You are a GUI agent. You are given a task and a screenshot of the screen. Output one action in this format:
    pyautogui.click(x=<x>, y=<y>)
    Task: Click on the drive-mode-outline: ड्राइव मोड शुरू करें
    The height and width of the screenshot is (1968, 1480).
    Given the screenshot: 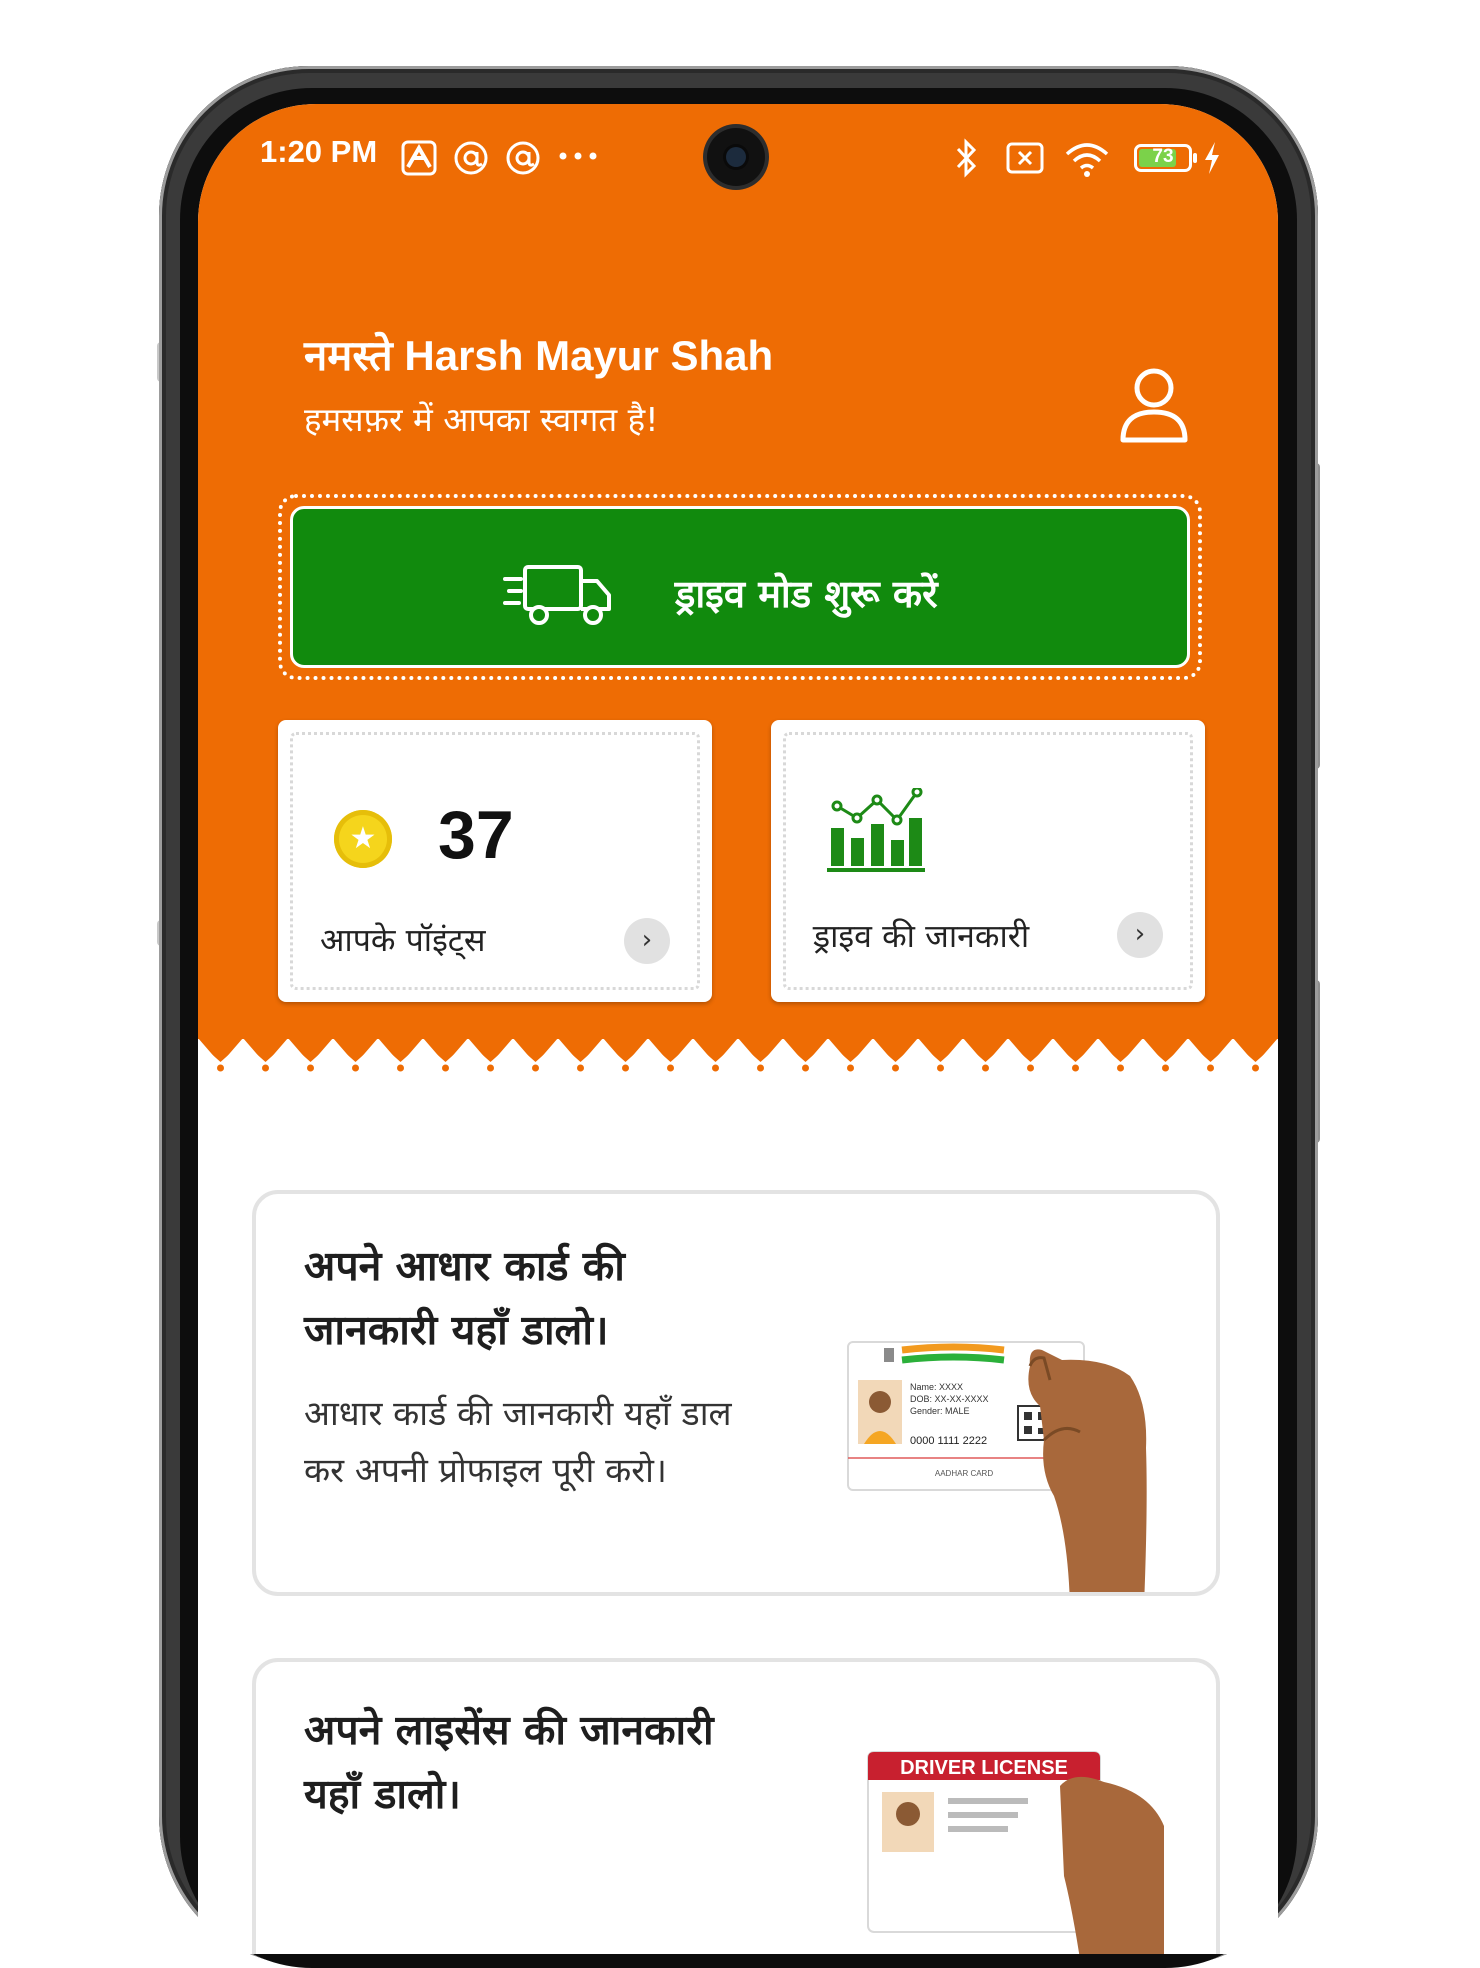 What is the action you would take?
    pyautogui.click(x=740, y=587)
    